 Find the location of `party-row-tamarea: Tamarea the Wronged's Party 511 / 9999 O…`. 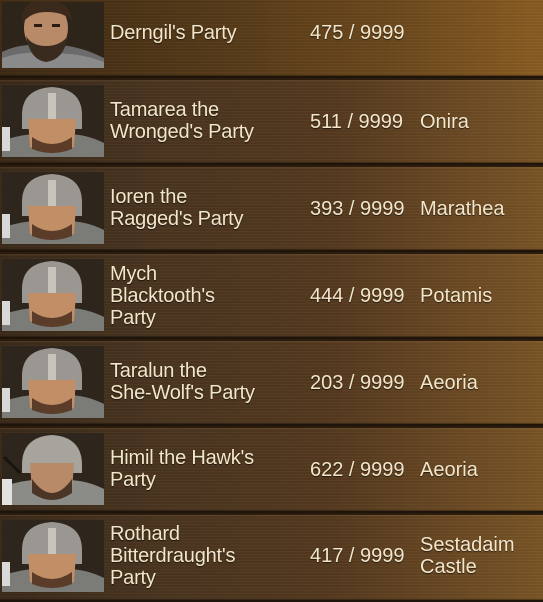

party-row-tamarea: Tamarea the Wronged's Party 511 / 9999 O… is located at coordinates (271, 121).